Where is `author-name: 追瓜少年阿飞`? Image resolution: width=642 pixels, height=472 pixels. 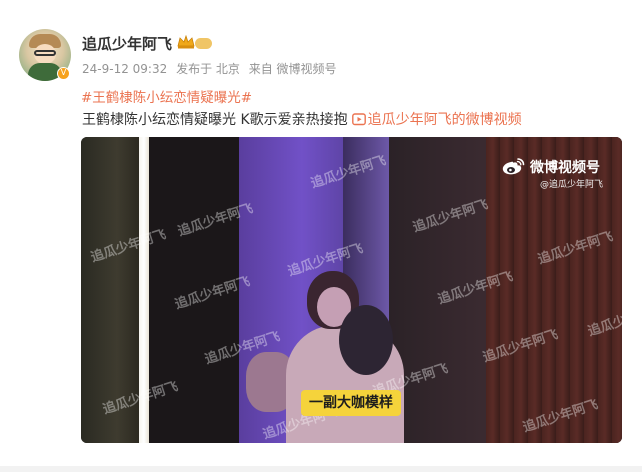 author-name: 追瓜少年阿飞 is located at coordinates (127, 43).